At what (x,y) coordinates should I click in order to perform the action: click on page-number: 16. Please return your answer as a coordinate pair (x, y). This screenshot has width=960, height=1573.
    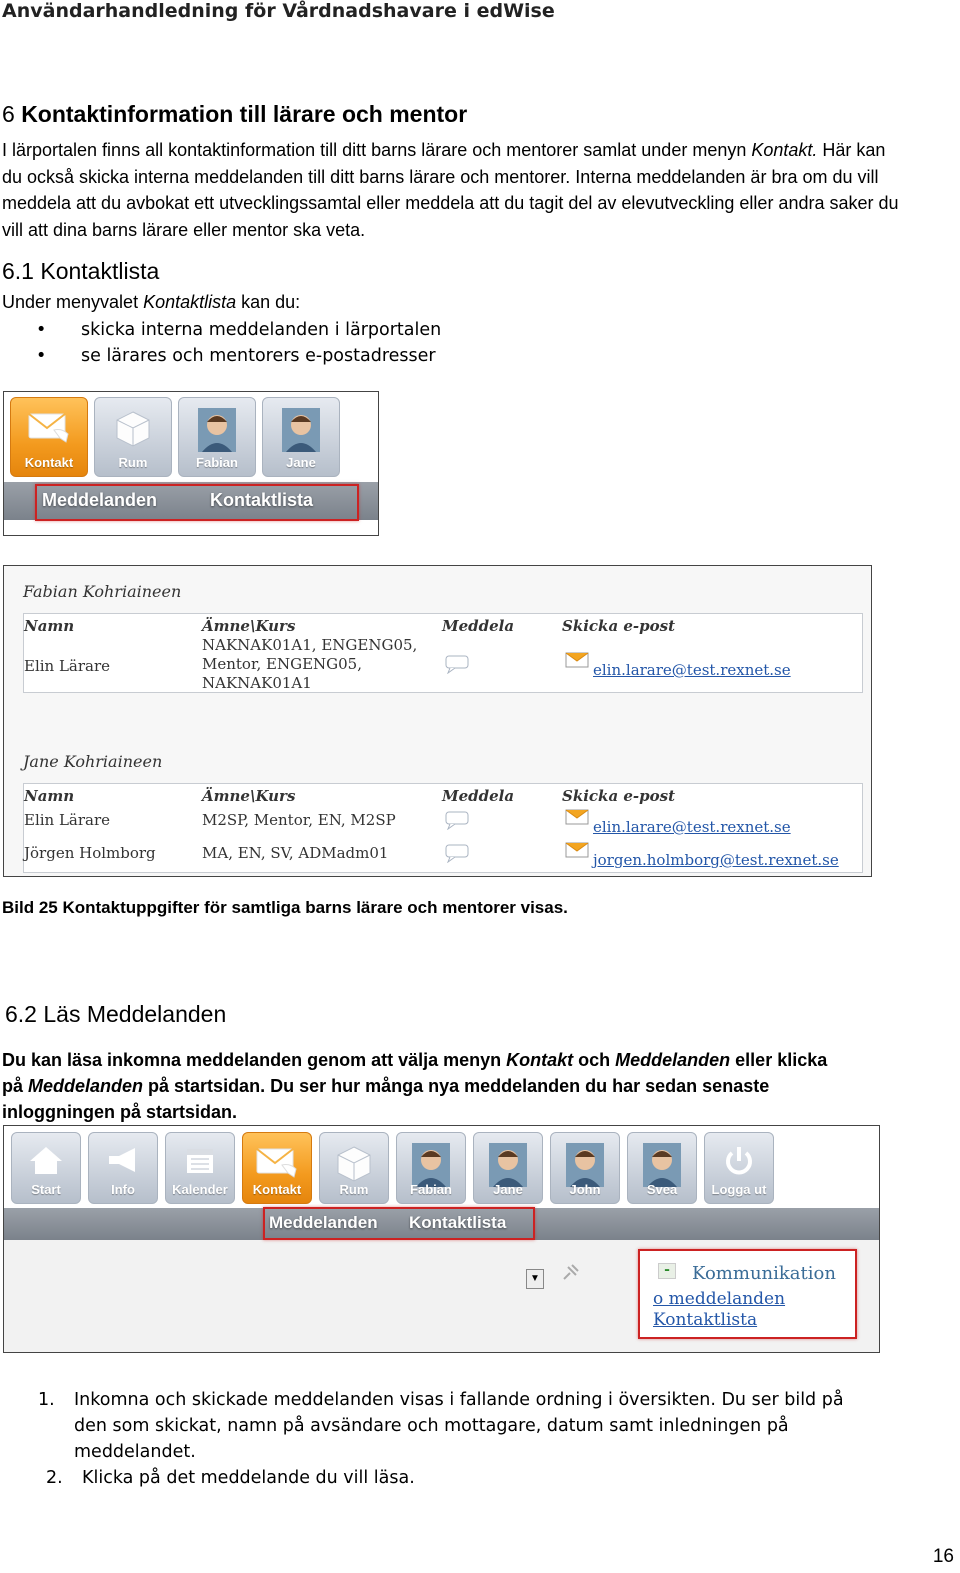
    Looking at the image, I should click on (943, 1556).